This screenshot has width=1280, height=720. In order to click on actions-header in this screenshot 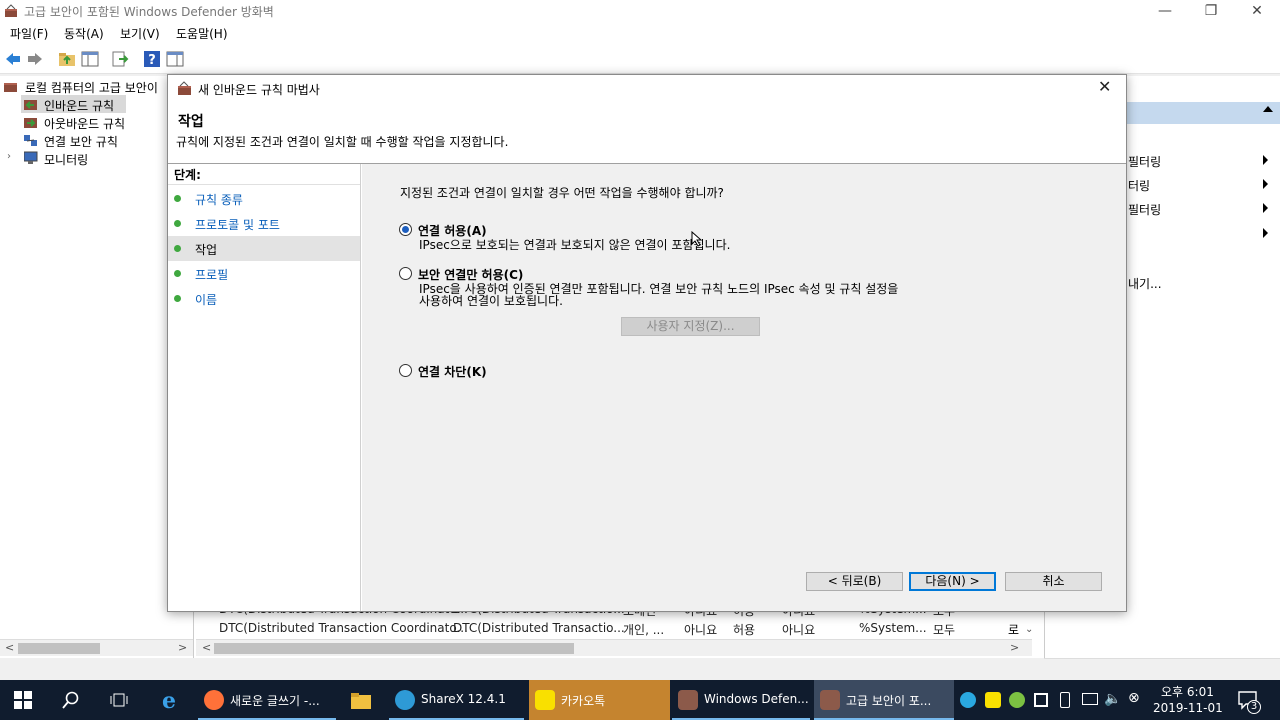, I will do `click(1202, 113)`.